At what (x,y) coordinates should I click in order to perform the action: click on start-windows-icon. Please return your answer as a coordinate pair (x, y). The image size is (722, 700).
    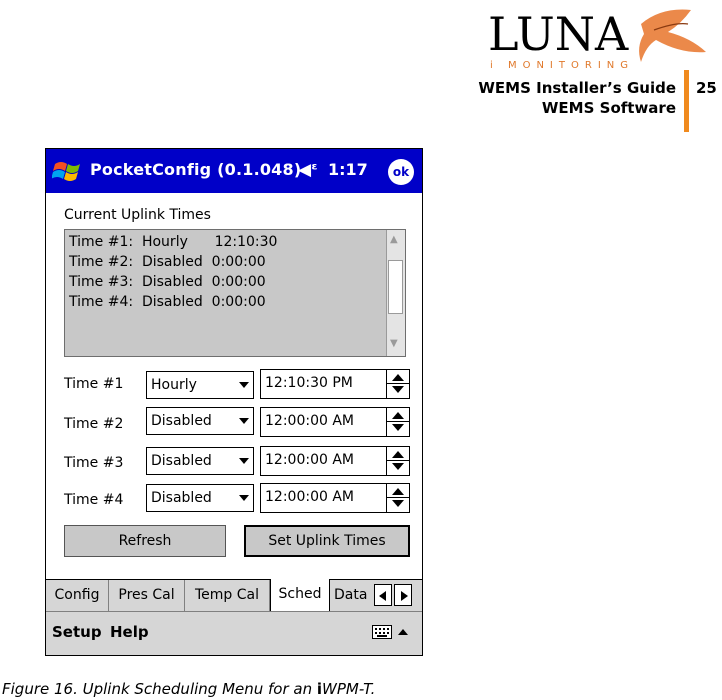
    Looking at the image, I should click on (68, 171).